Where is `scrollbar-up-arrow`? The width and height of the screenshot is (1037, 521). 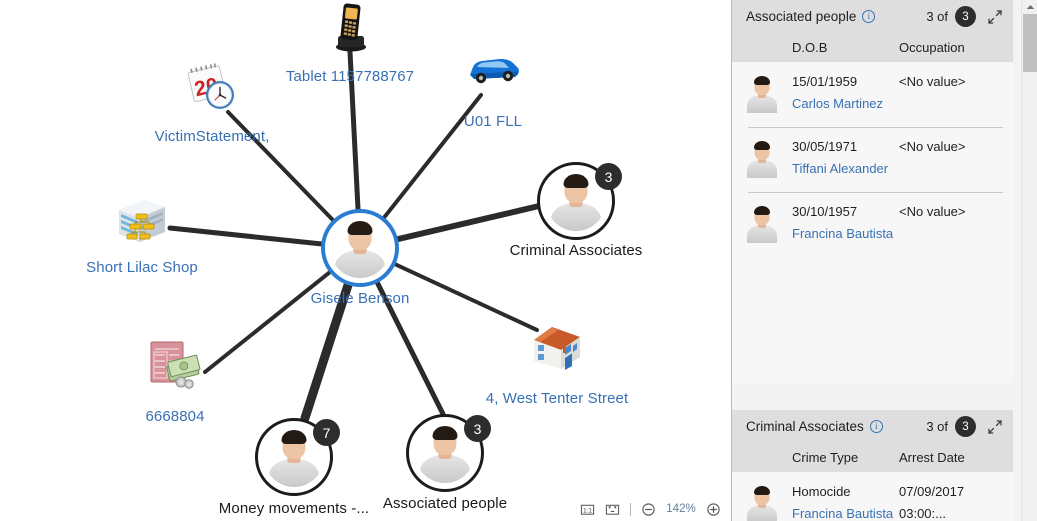 scrollbar-up-arrow is located at coordinates (1029, 6).